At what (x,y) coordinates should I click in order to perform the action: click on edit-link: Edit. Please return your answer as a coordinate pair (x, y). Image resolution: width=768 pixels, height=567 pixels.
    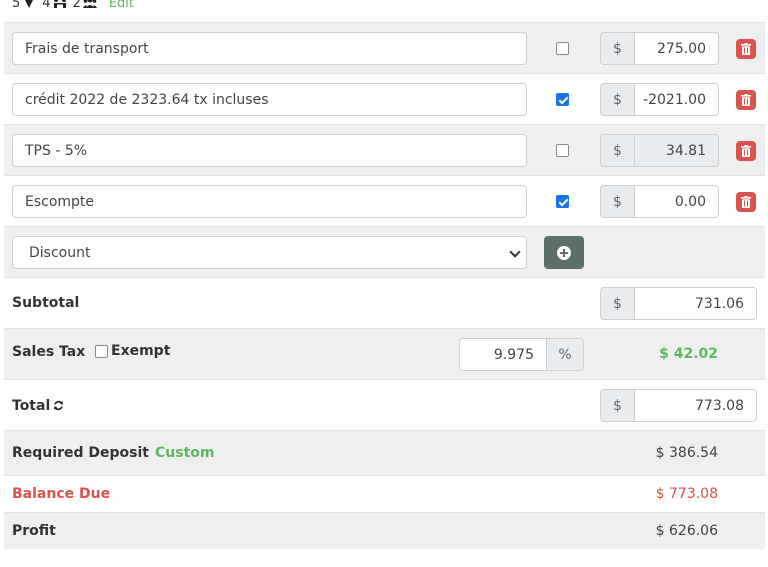
    Looking at the image, I should click on (121, 5).